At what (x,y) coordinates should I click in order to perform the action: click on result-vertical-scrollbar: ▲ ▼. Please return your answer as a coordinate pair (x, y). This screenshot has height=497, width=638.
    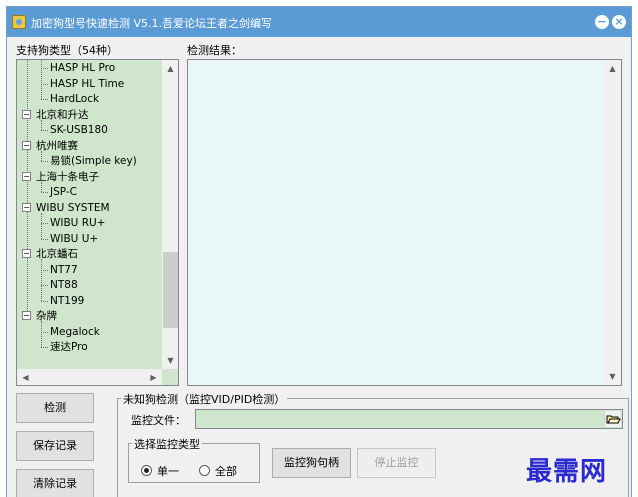
    Looking at the image, I should click on (612, 222).